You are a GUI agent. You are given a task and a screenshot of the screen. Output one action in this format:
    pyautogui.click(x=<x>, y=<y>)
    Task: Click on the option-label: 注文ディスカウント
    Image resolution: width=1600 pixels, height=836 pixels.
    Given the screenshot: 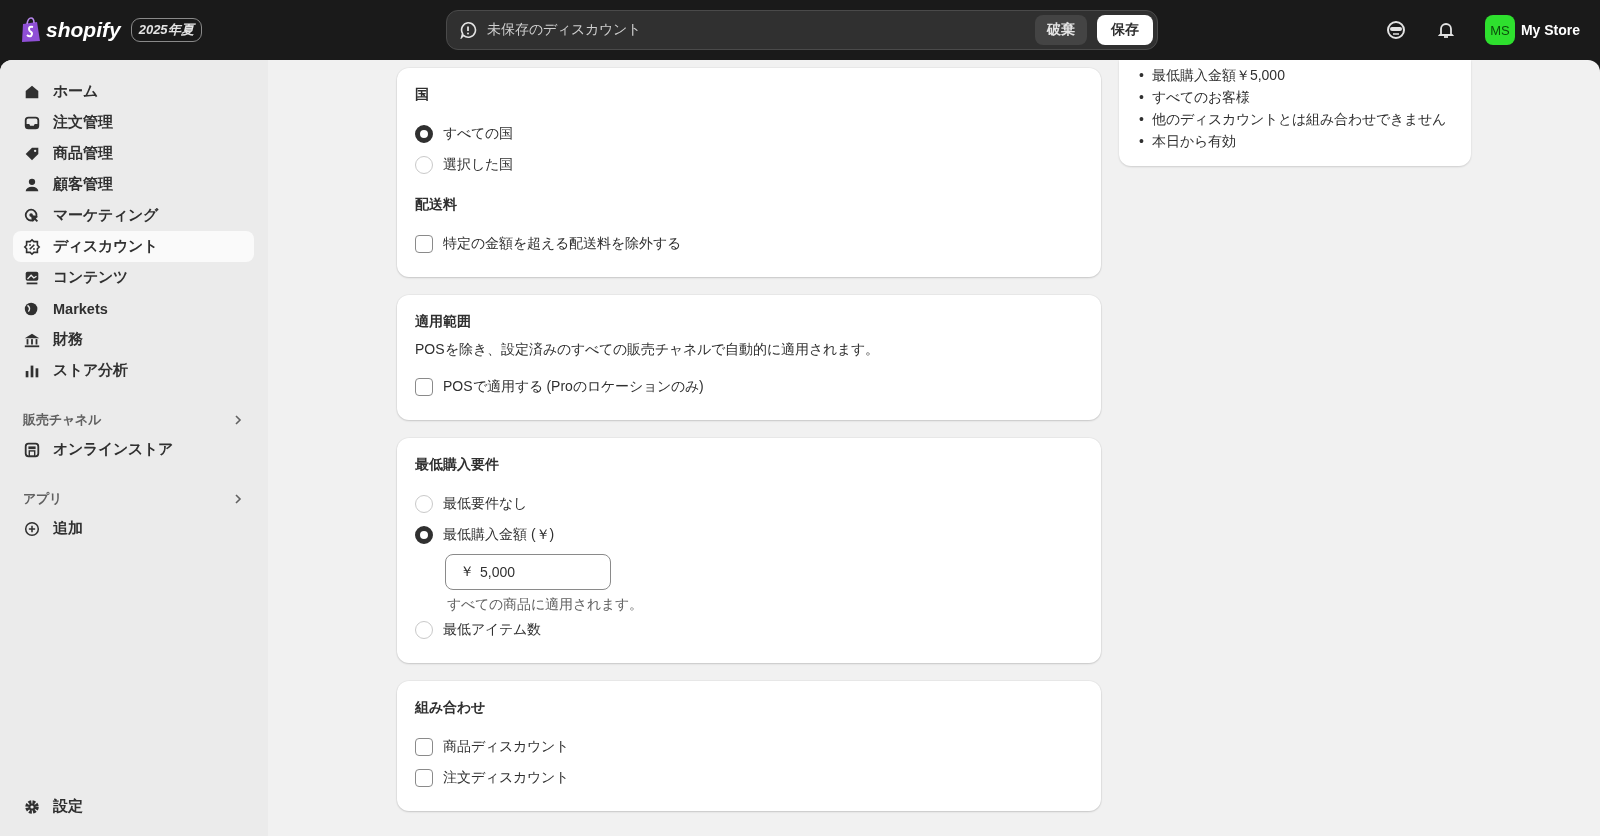 What is the action you would take?
    pyautogui.click(x=506, y=777)
    